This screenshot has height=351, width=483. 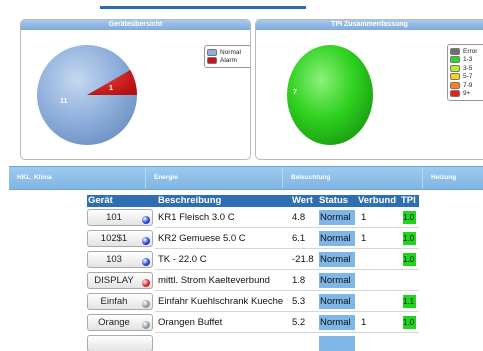 What do you see at coordinates (377, 200) in the screenshot?
I see `header-group: Verbund` at bounding box center [377, 200].